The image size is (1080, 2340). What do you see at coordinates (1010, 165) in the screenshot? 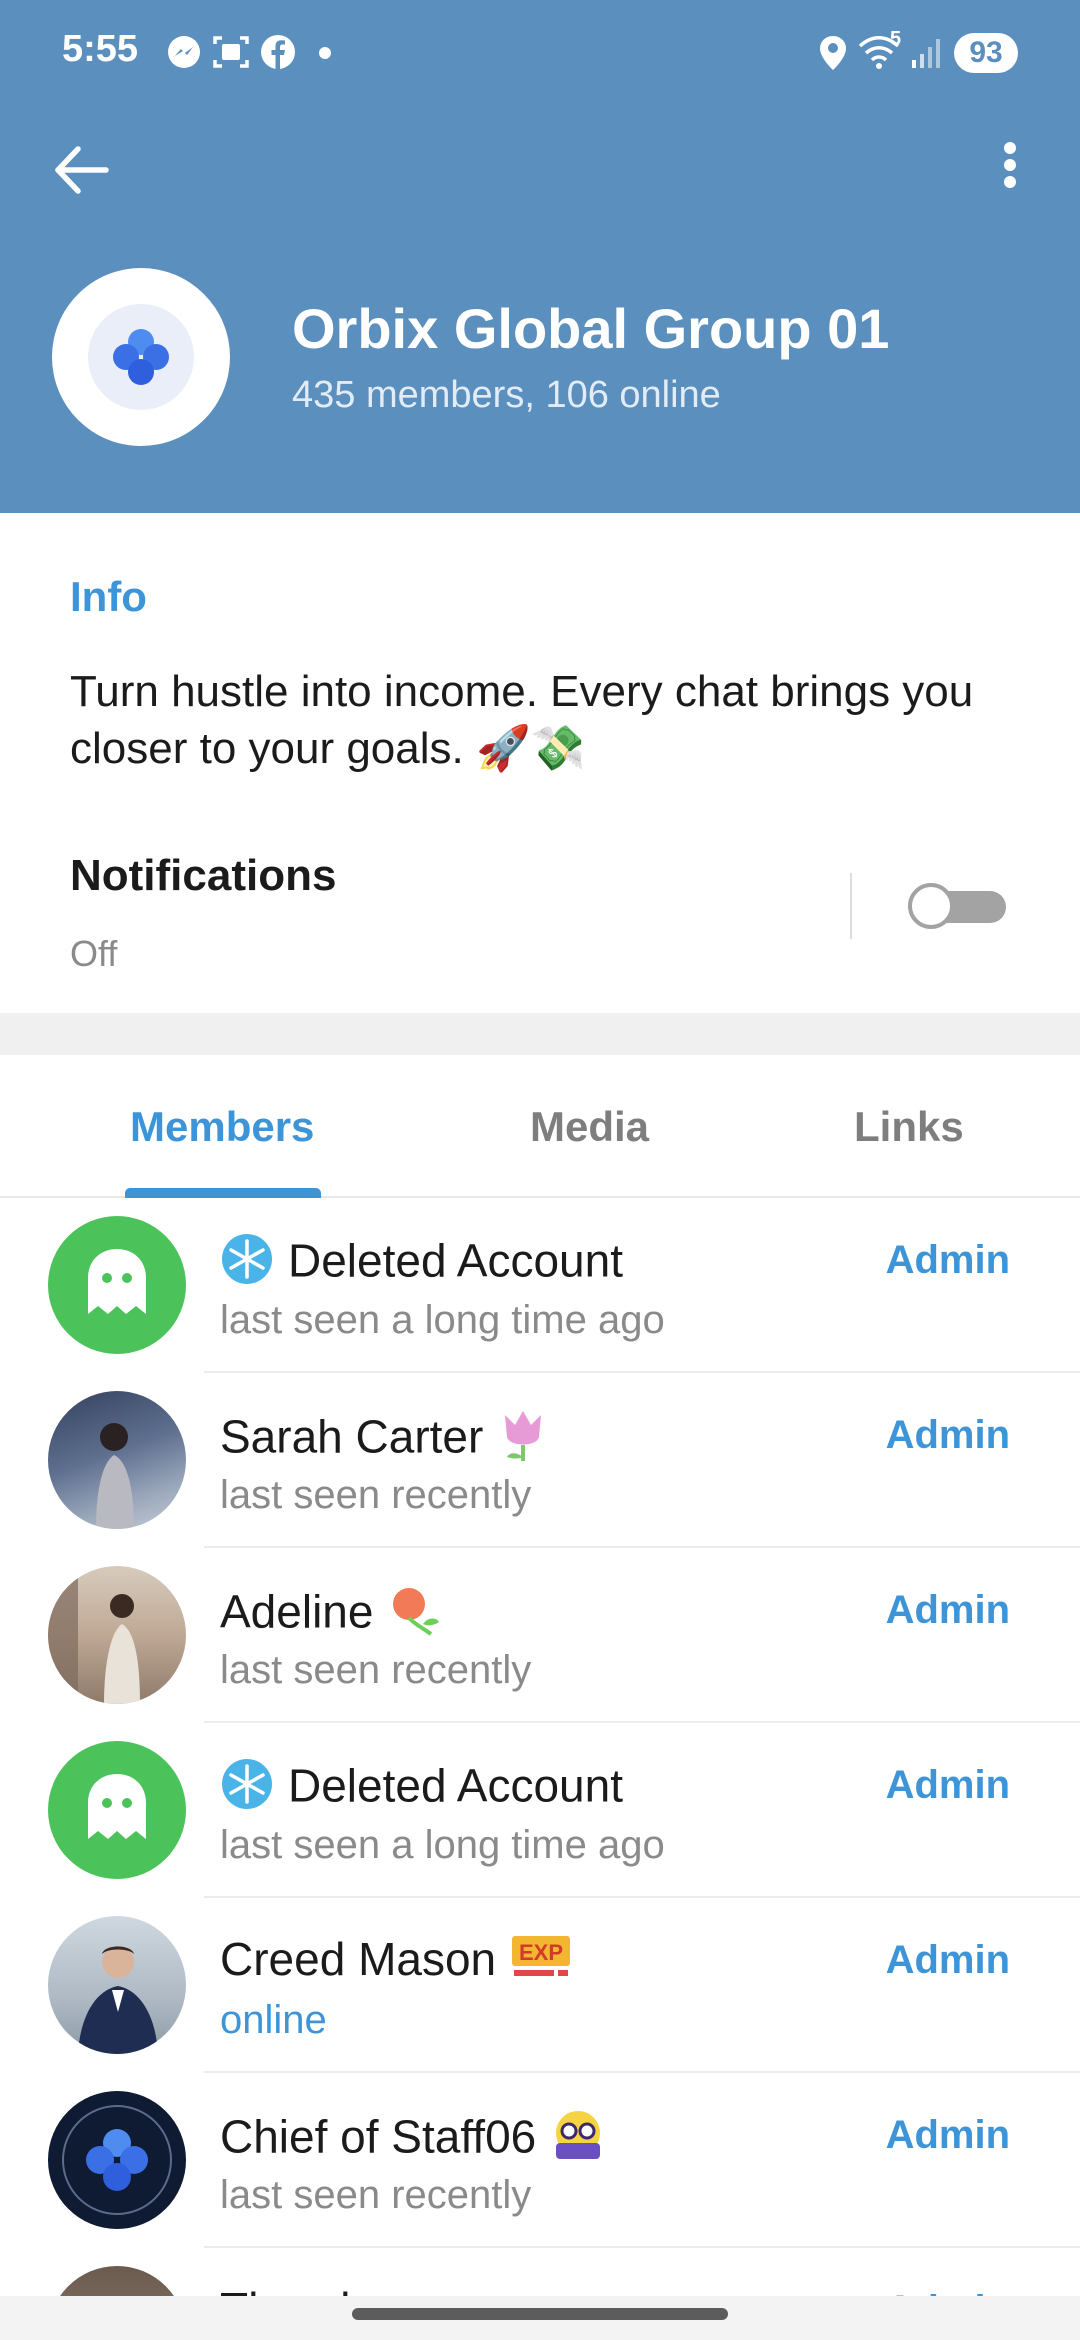
I see `more-vertical-icon` at bounding box center [1010, 165].